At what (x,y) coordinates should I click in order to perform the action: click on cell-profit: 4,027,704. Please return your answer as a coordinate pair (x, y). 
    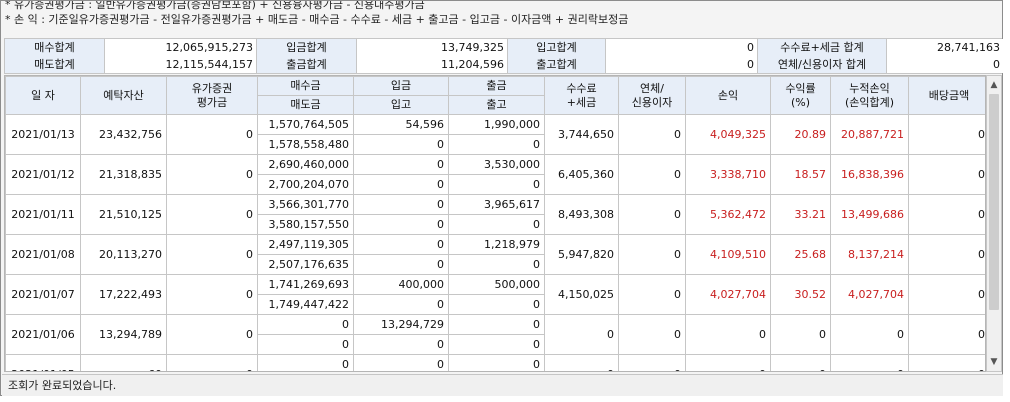
    Looking at the image, I should click on (728, 294).